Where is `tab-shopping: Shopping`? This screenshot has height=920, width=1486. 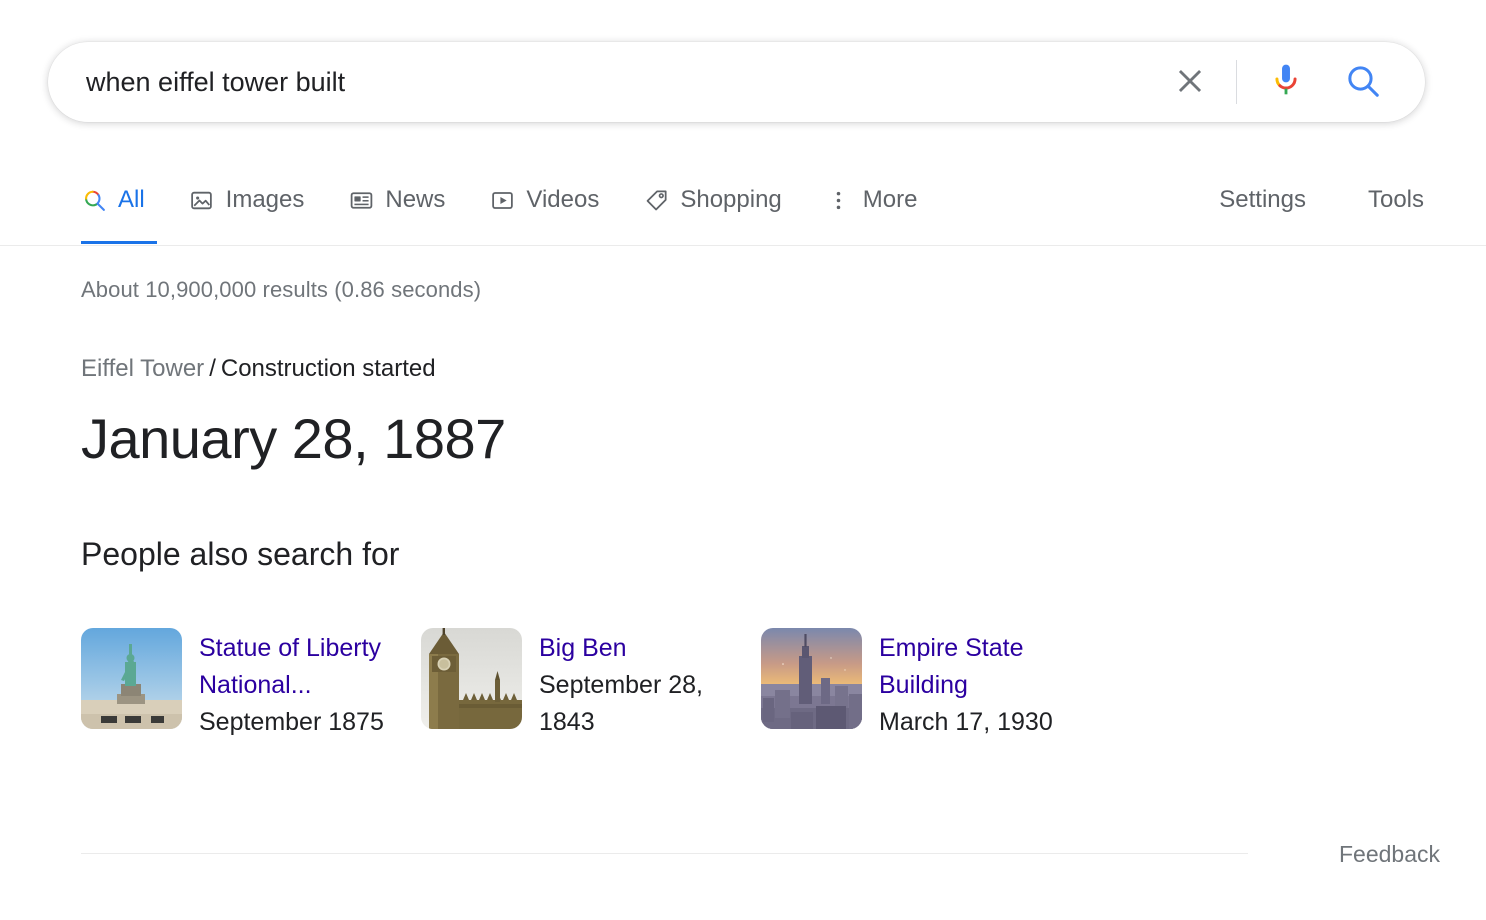
tab-shopping: Shopping is located at coordinates (712, 200).